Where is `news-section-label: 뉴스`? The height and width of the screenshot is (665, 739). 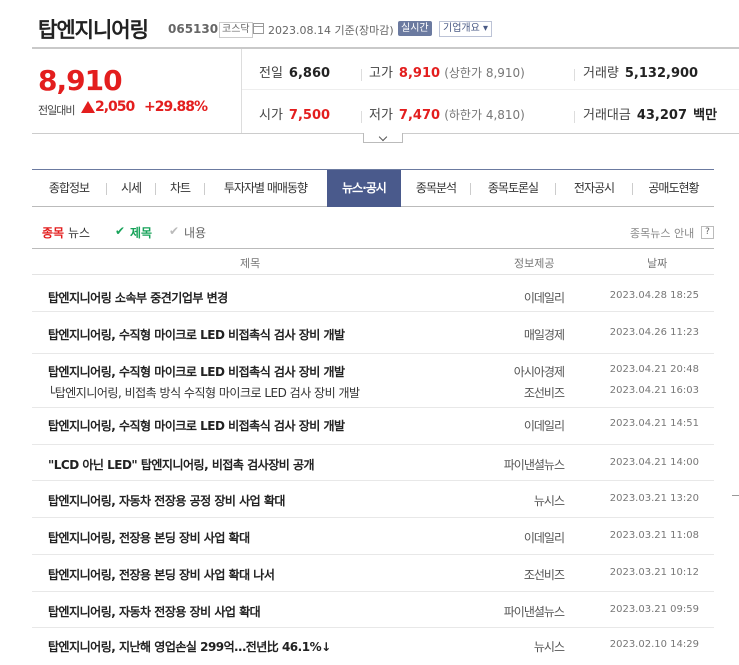 news-section-label: 뉴스 is located at coordinates (79, 233).